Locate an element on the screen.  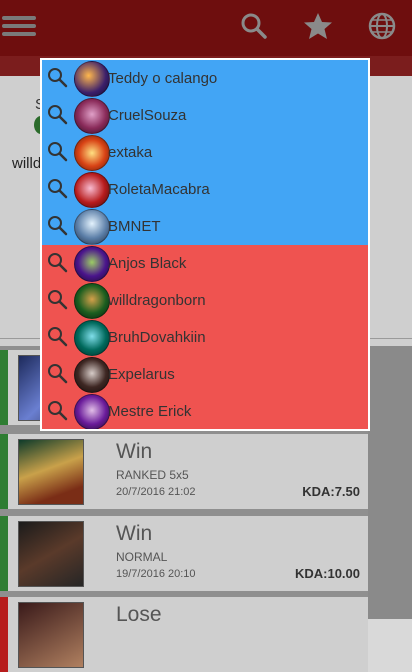
kda-value: KDA:10.00 is located at coordinates (327, 573).